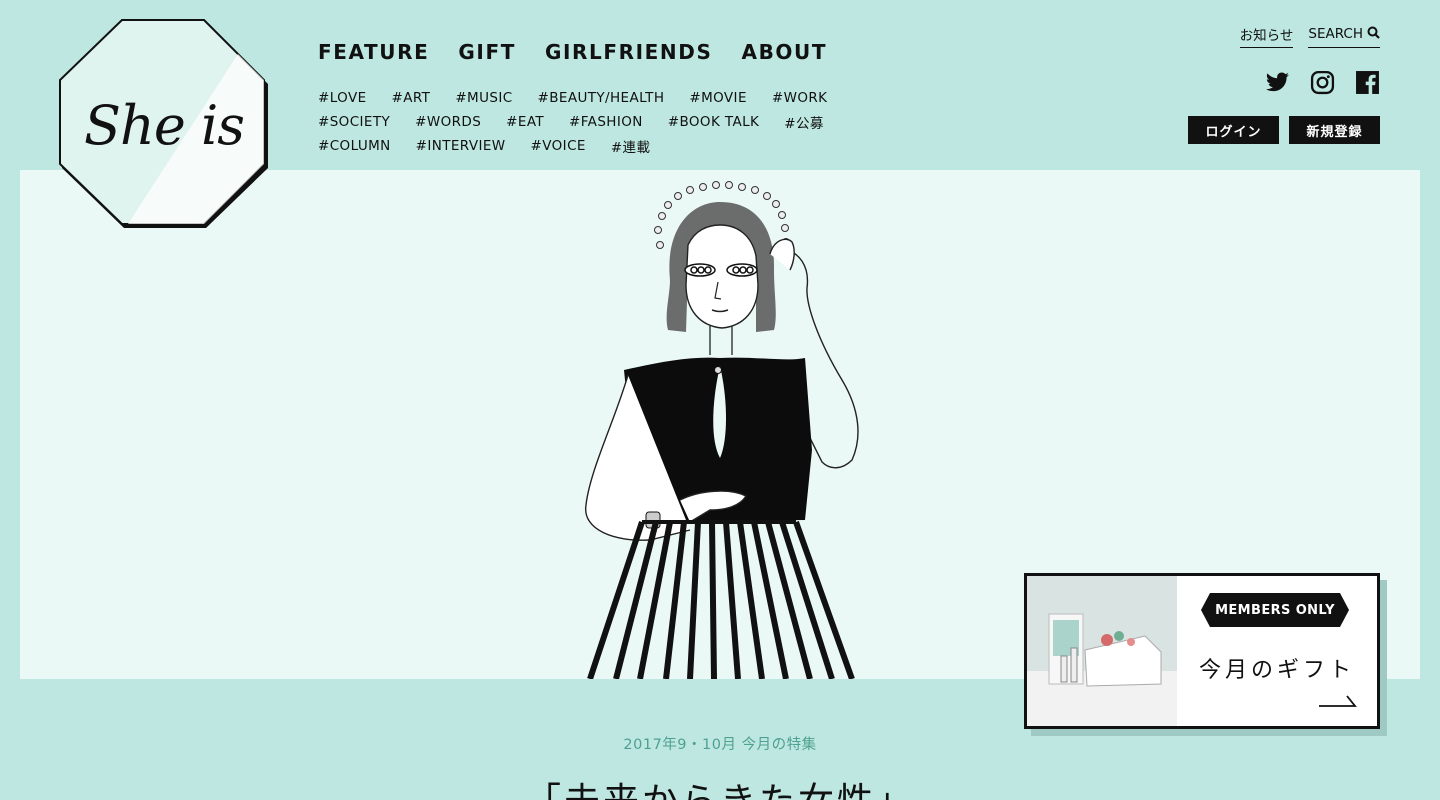 This screenshot has height=800, width=1440. I want to click on arrow-right-icon, so click(1338, 701).